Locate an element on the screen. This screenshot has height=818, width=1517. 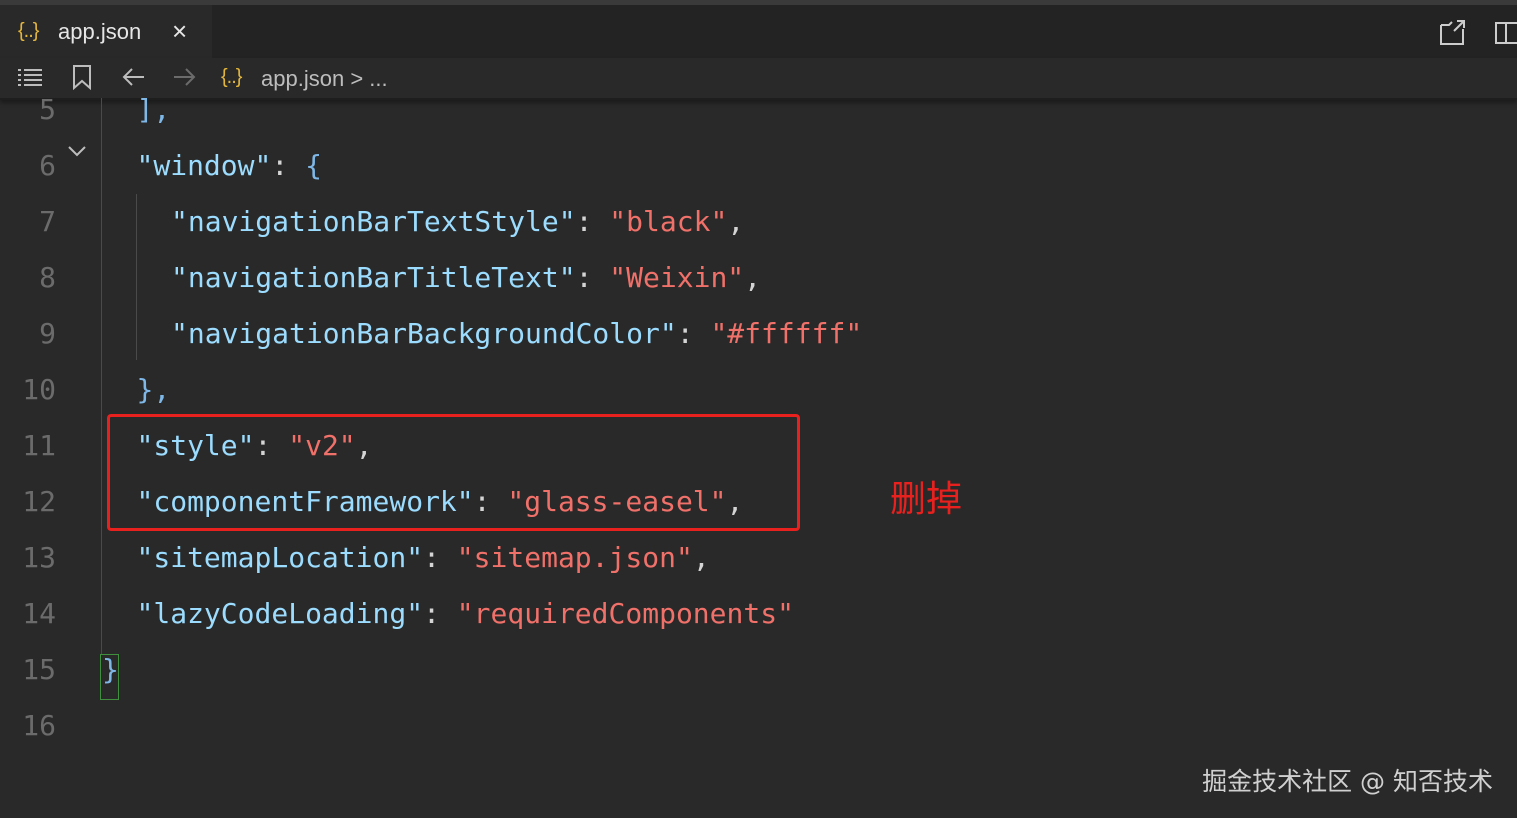
watermark: 掘金技术社区 @ 知否技术 is located at coordinates (1347, 781).